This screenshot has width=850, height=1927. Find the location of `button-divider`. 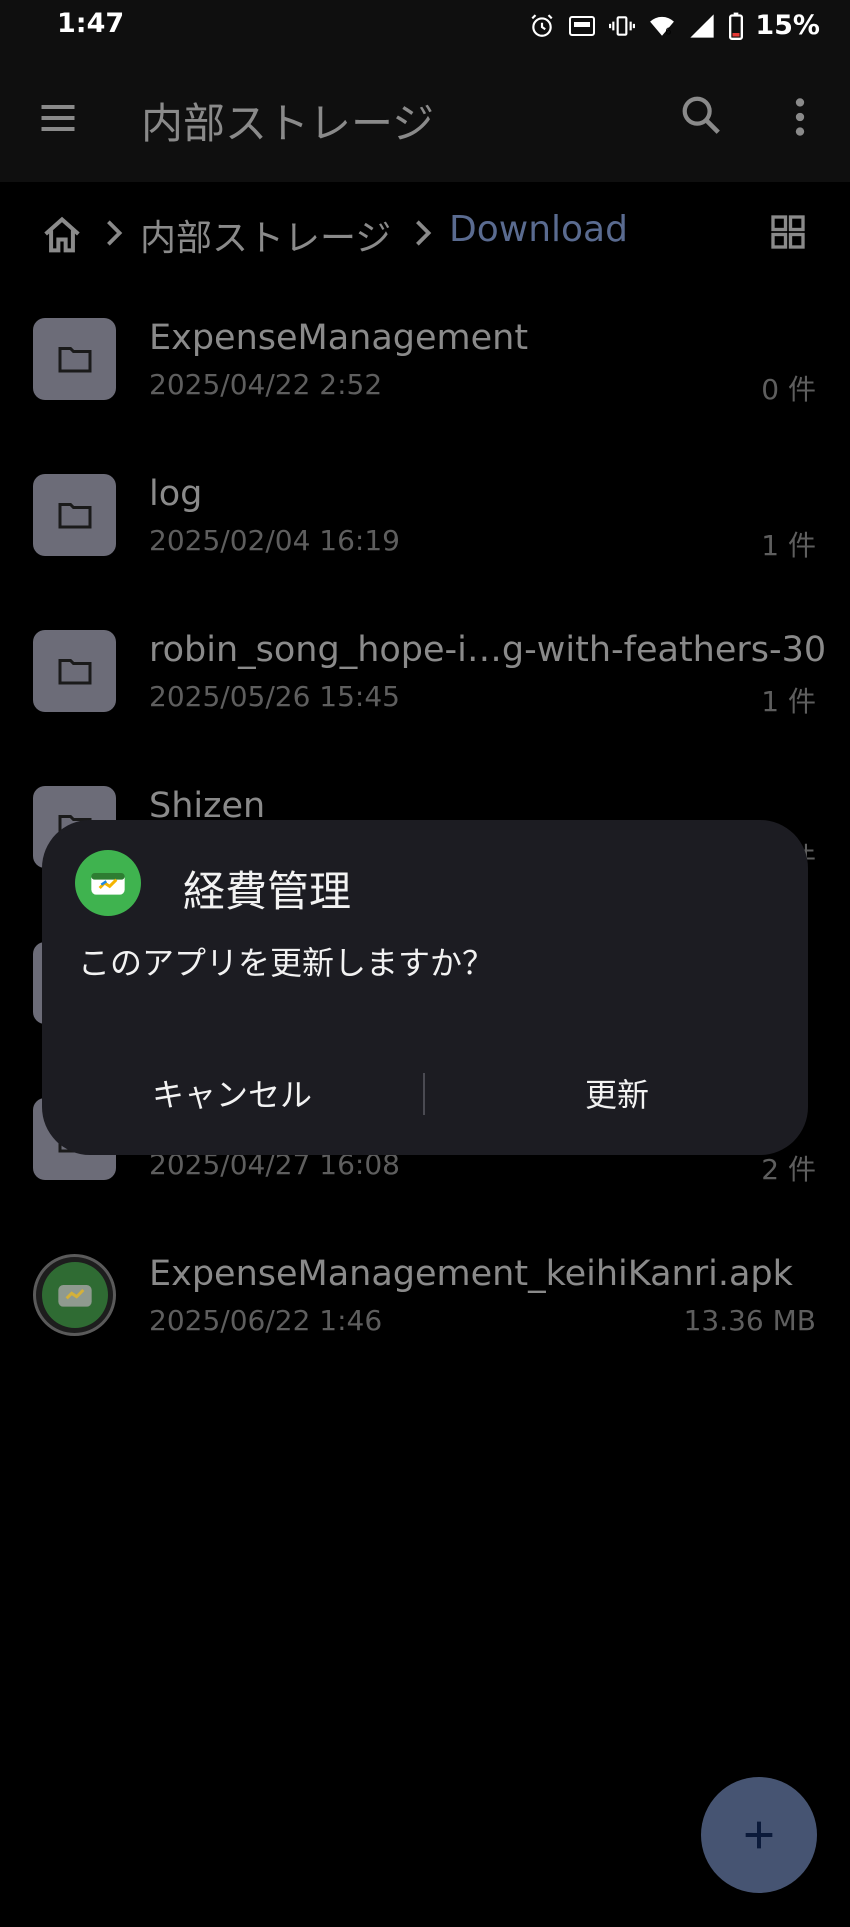

button-divider is located at coordinates (424, 1094).